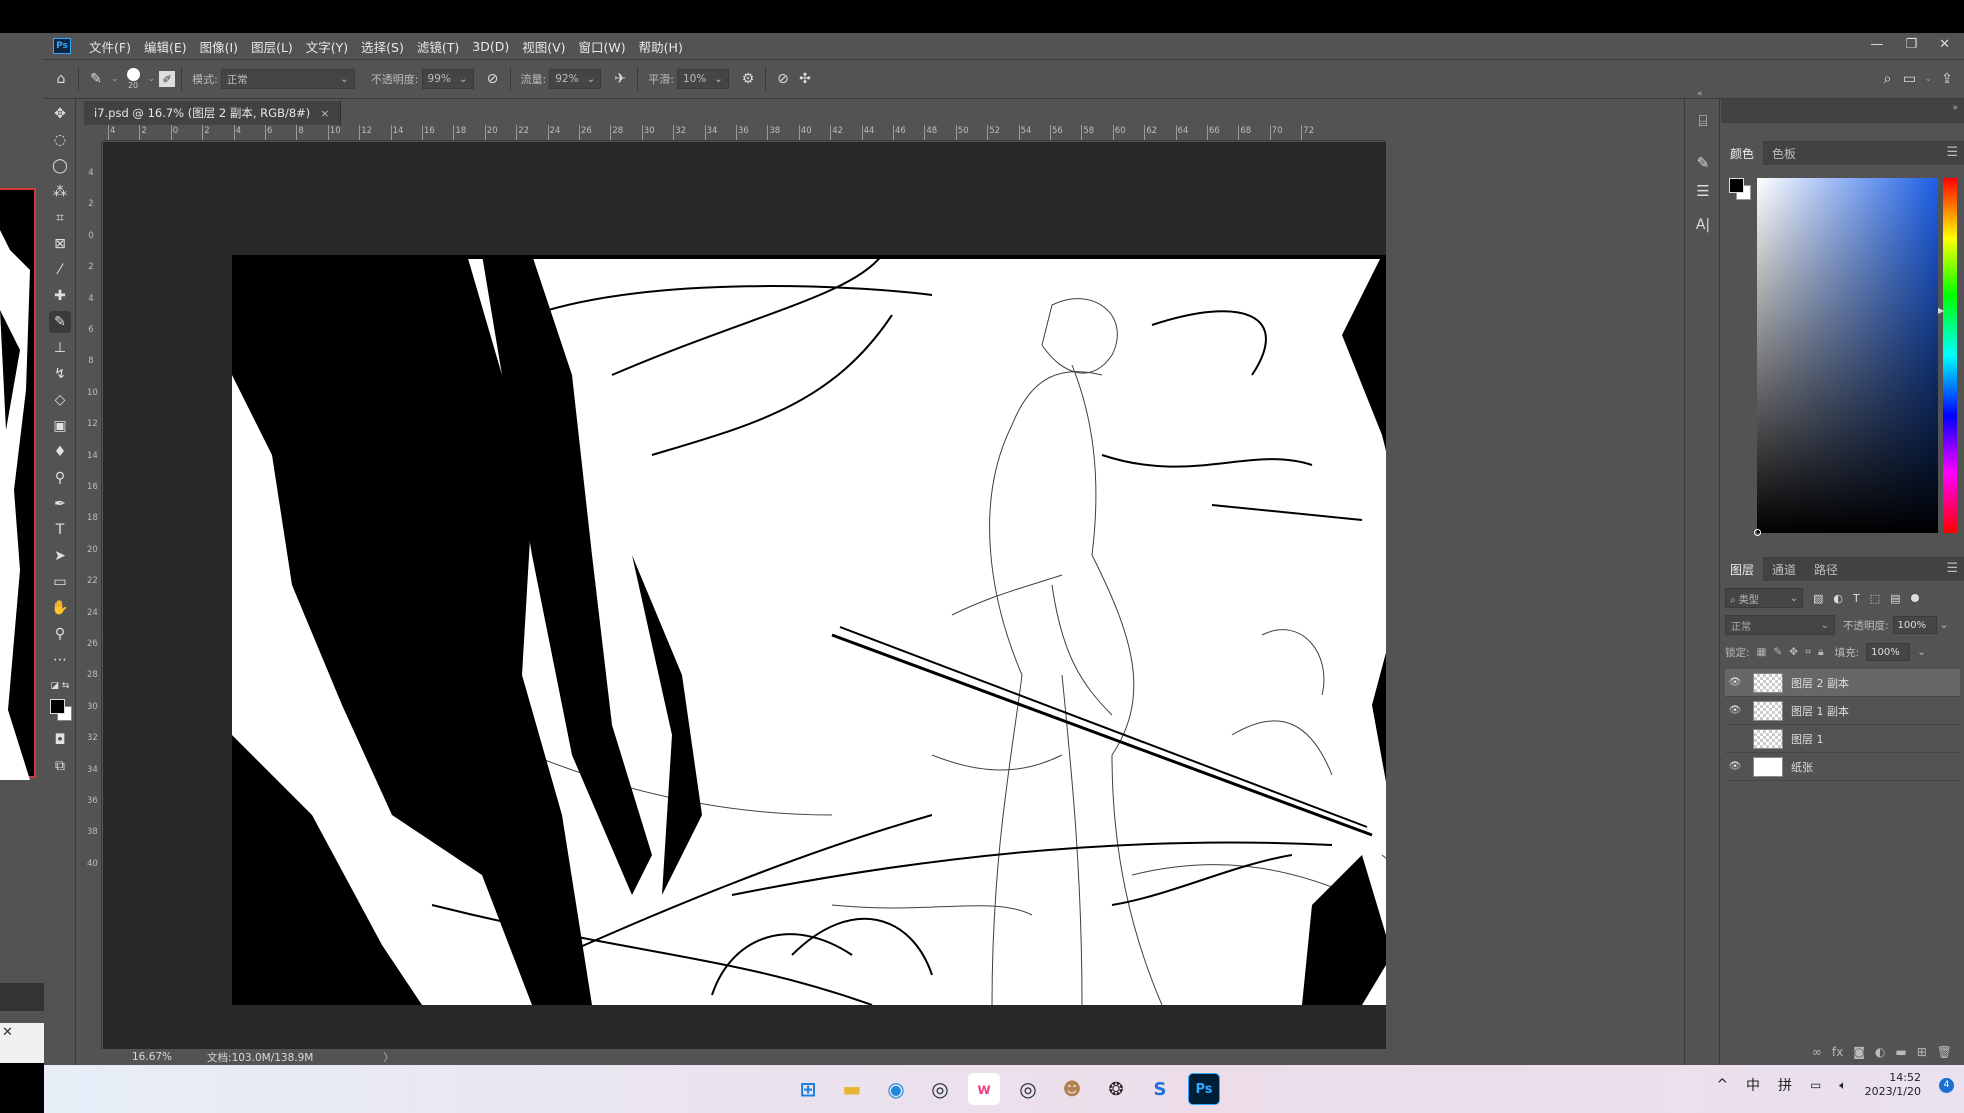 The image size is (1964, 1113). What do you see at coordinates (1072, 1089) in the screenshot?
I see `pet-app-icon: ☻` at bounding box center [1072, 1089].